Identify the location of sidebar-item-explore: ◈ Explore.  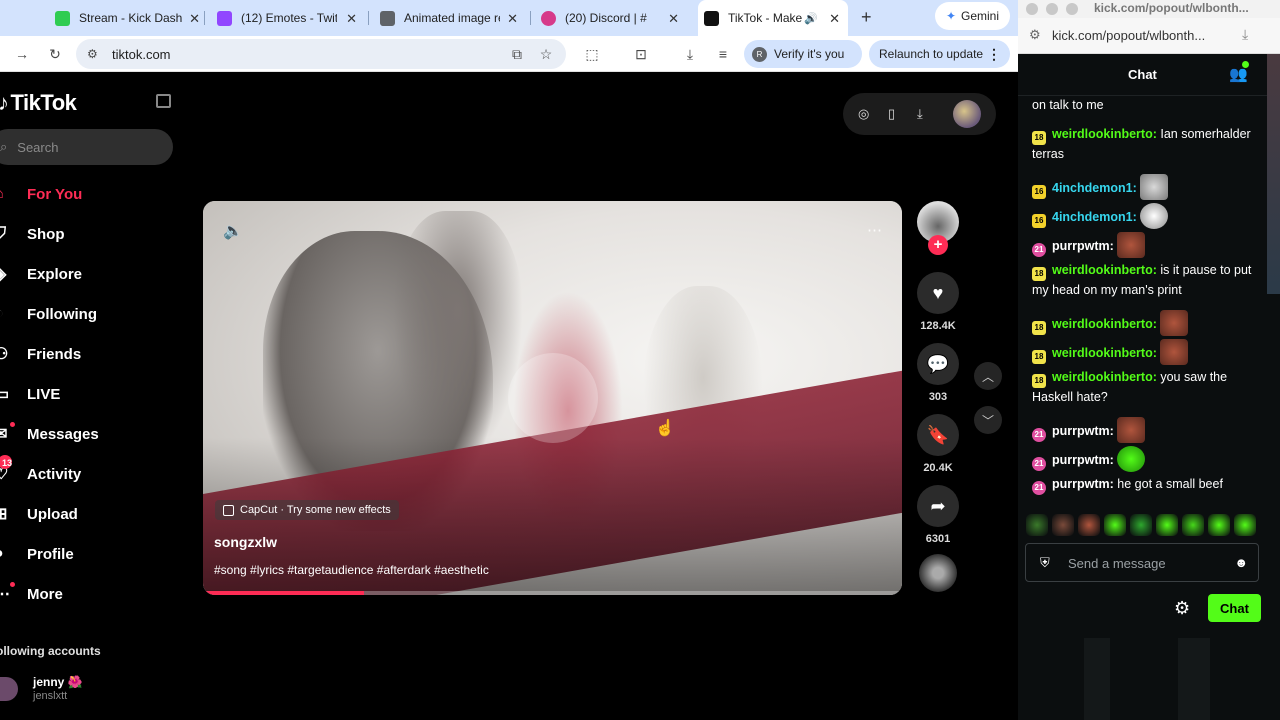
(41, 274).